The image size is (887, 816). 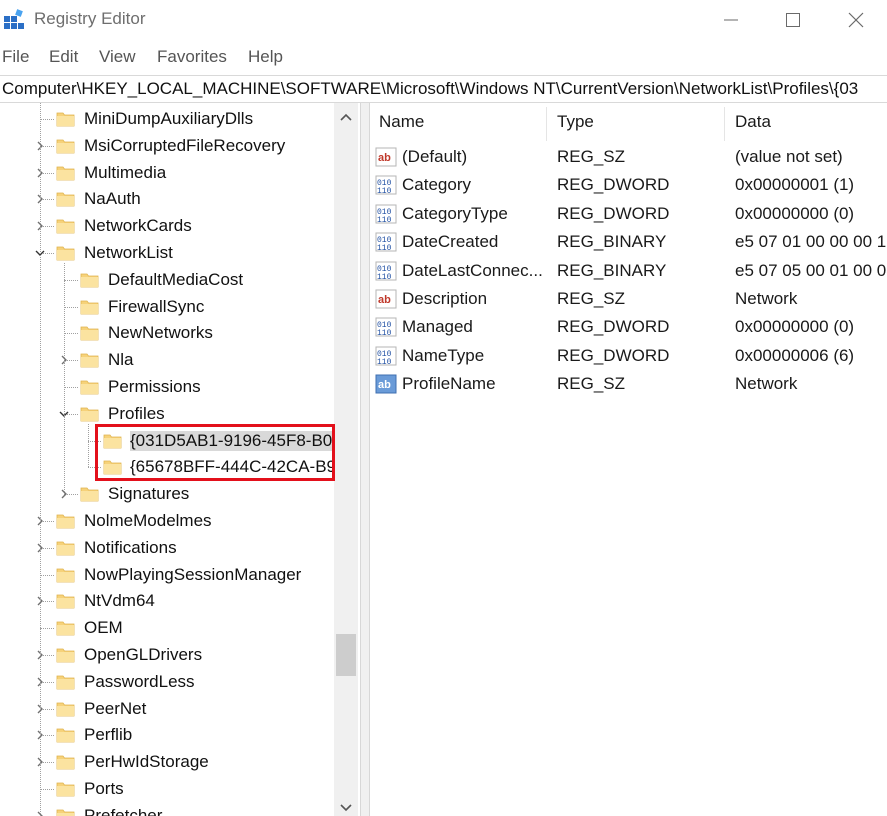 I want to click on tree-item: Permissions, so click(x=168, y=387).